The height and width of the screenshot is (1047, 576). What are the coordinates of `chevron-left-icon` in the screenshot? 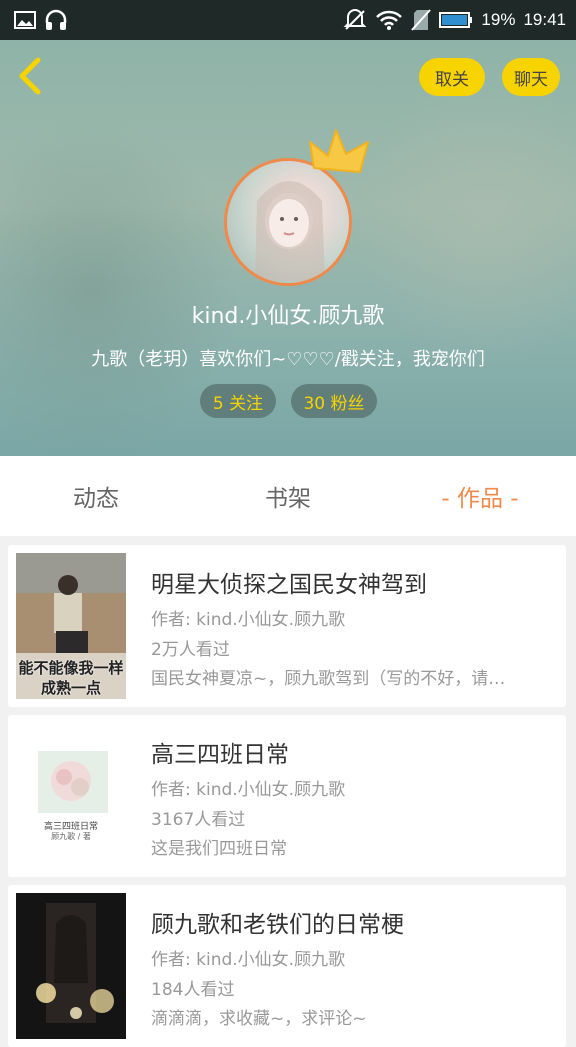 It's located at (30, 76).